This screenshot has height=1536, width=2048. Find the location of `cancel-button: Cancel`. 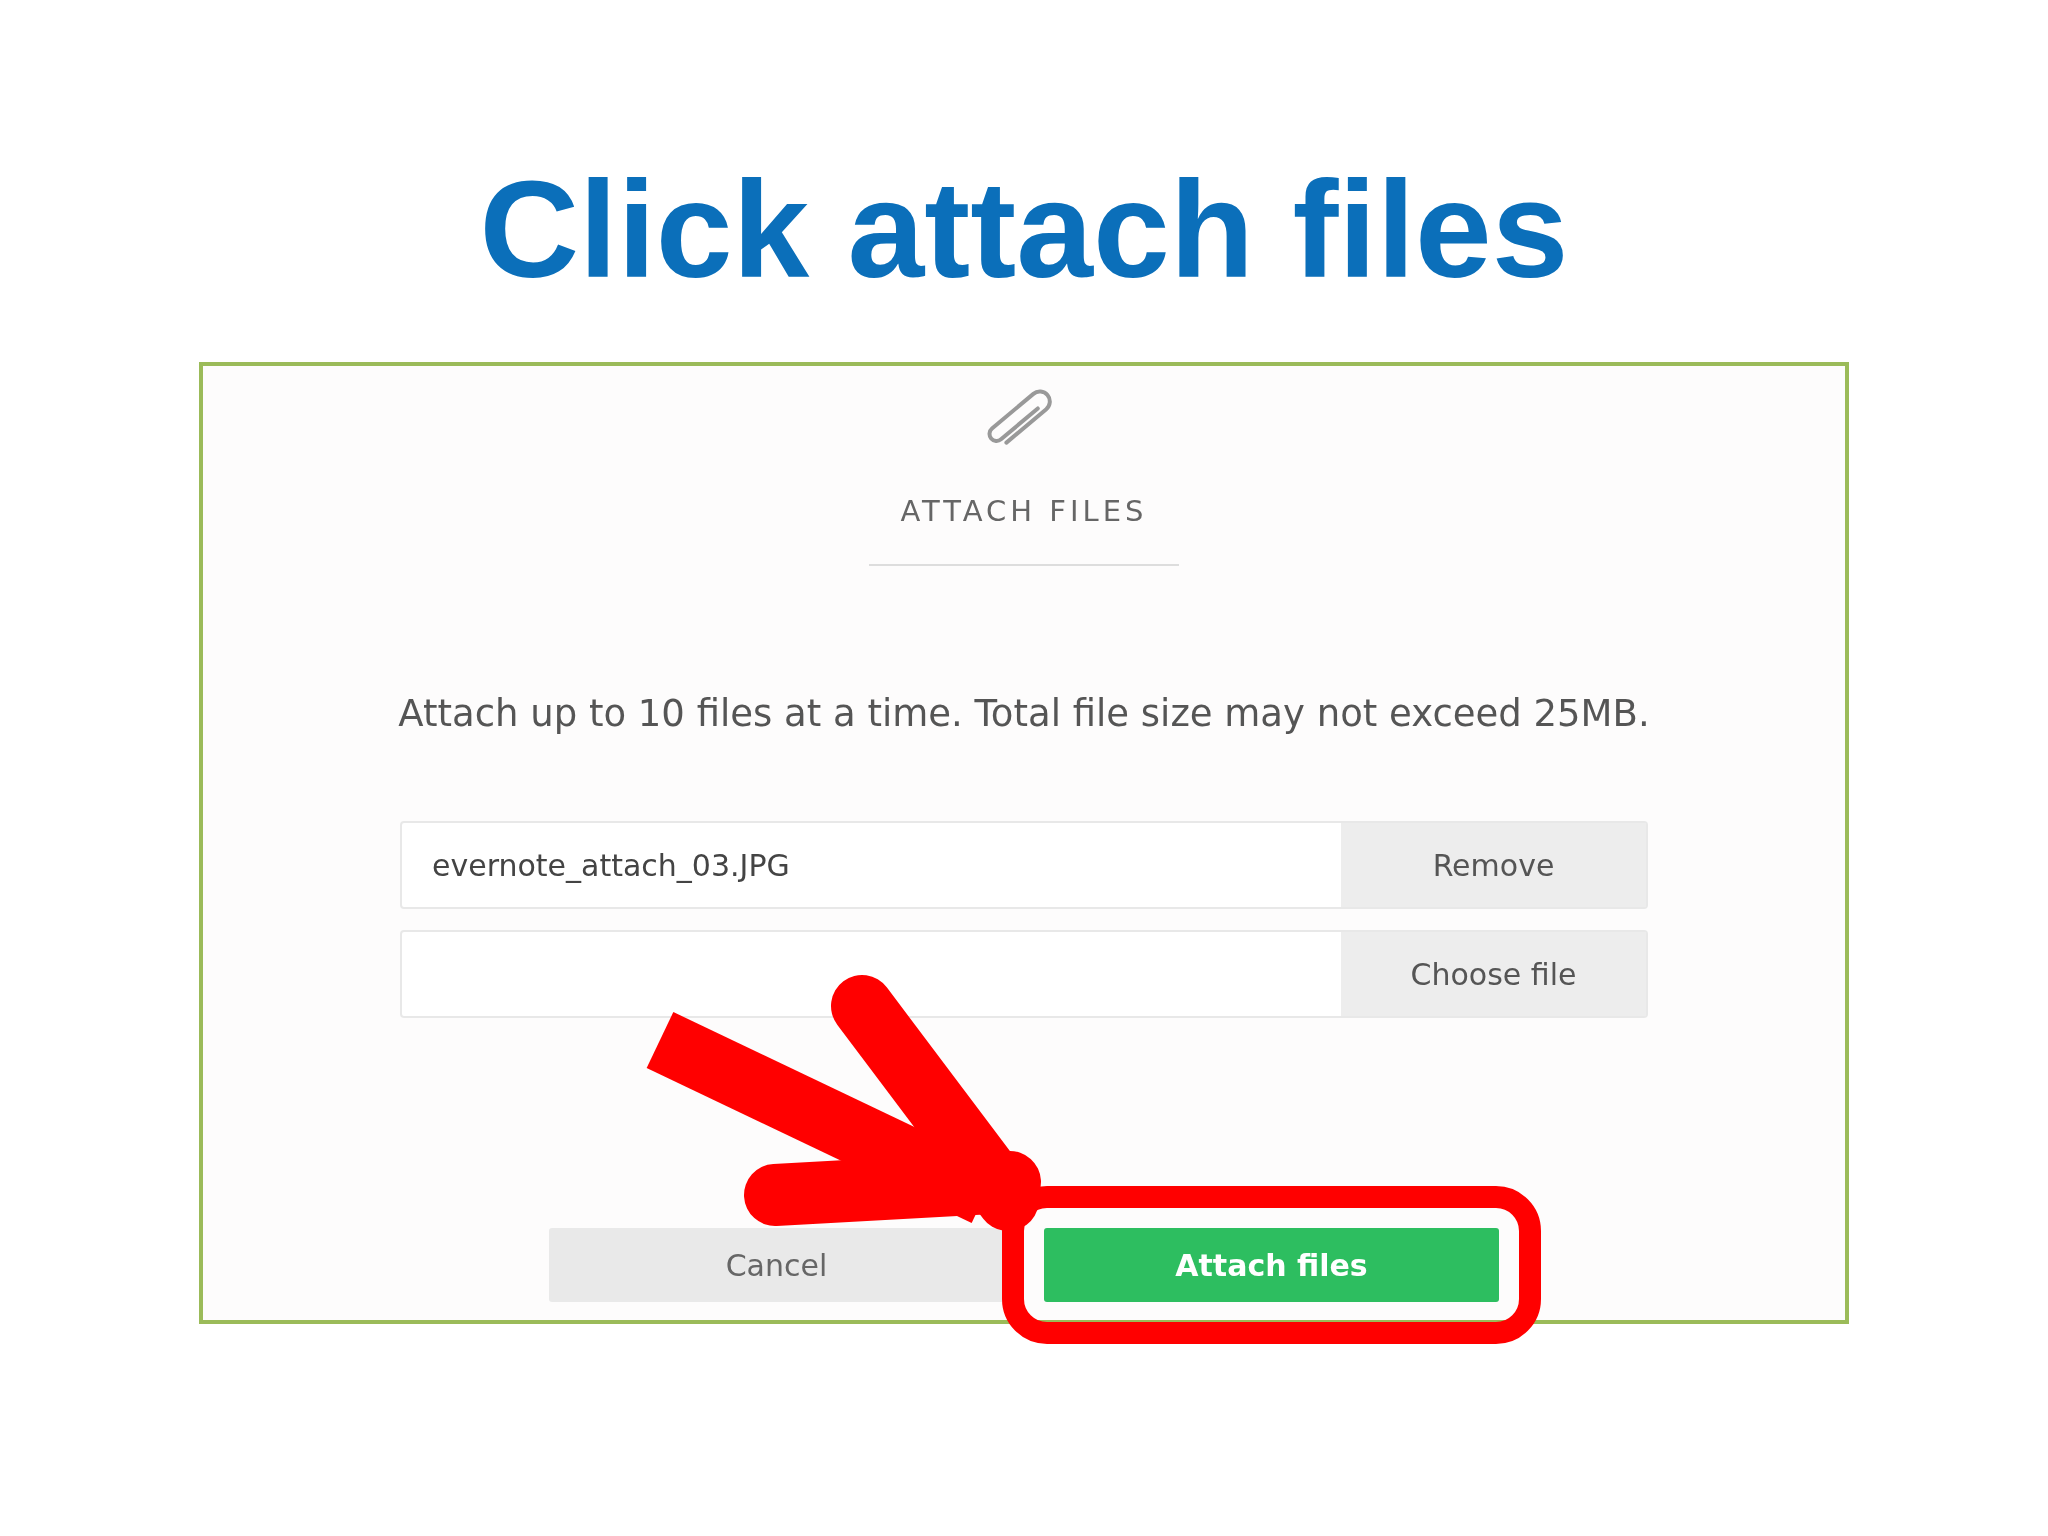

cancel-button: Cancel is located at coordinates (776, 1265).